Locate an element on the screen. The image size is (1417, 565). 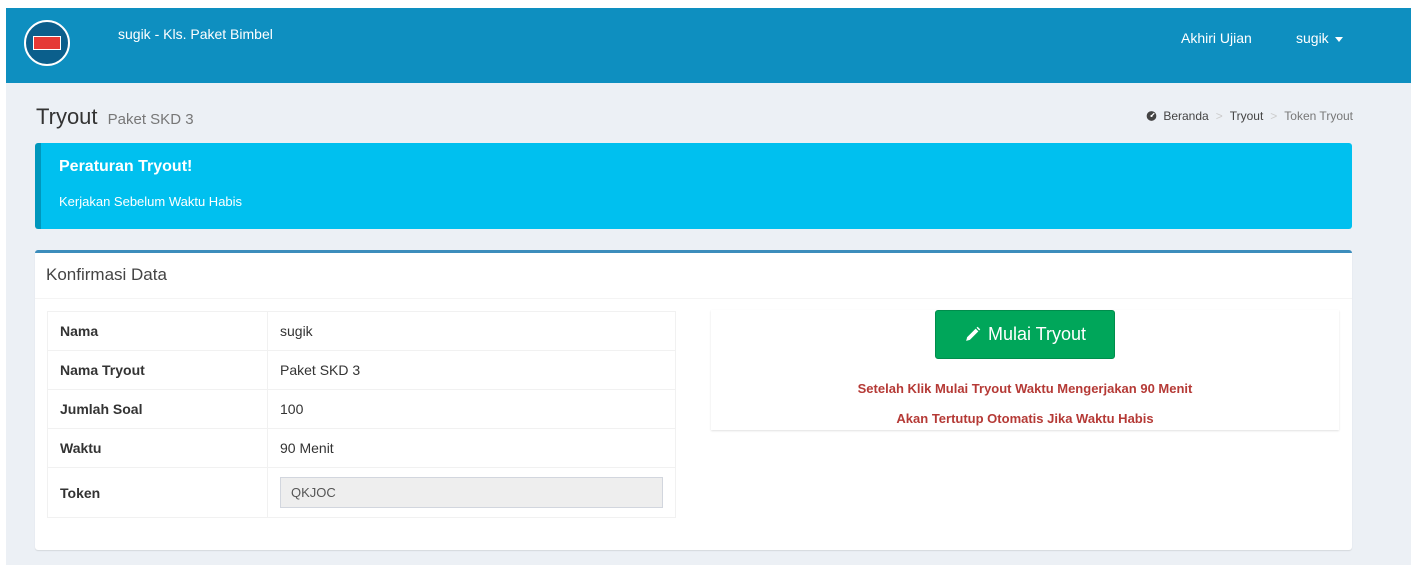
token-field: QKJOC is located at coordinates (471, 492).